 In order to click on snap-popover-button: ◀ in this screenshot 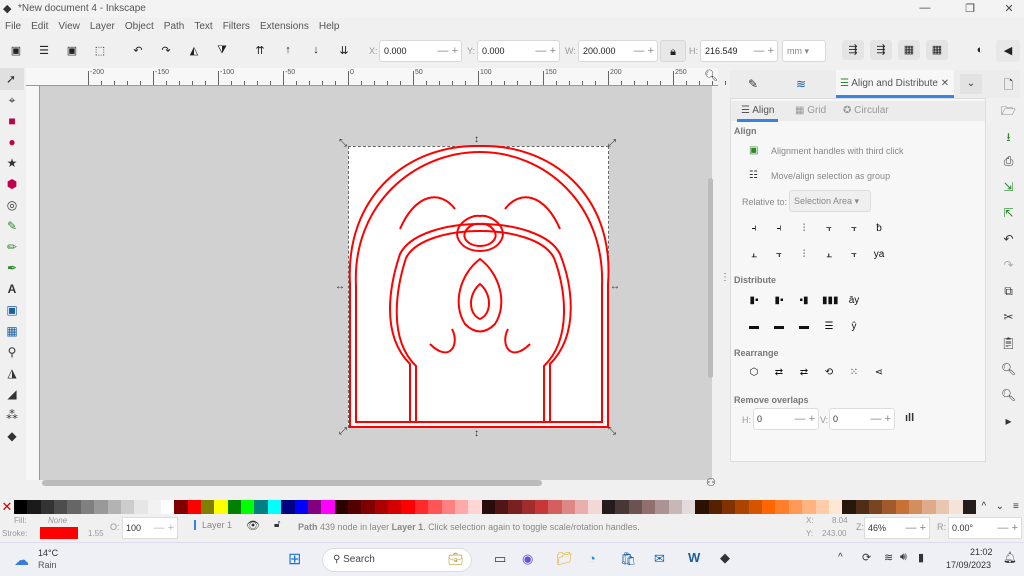, I will do `click(1008, 51)`.